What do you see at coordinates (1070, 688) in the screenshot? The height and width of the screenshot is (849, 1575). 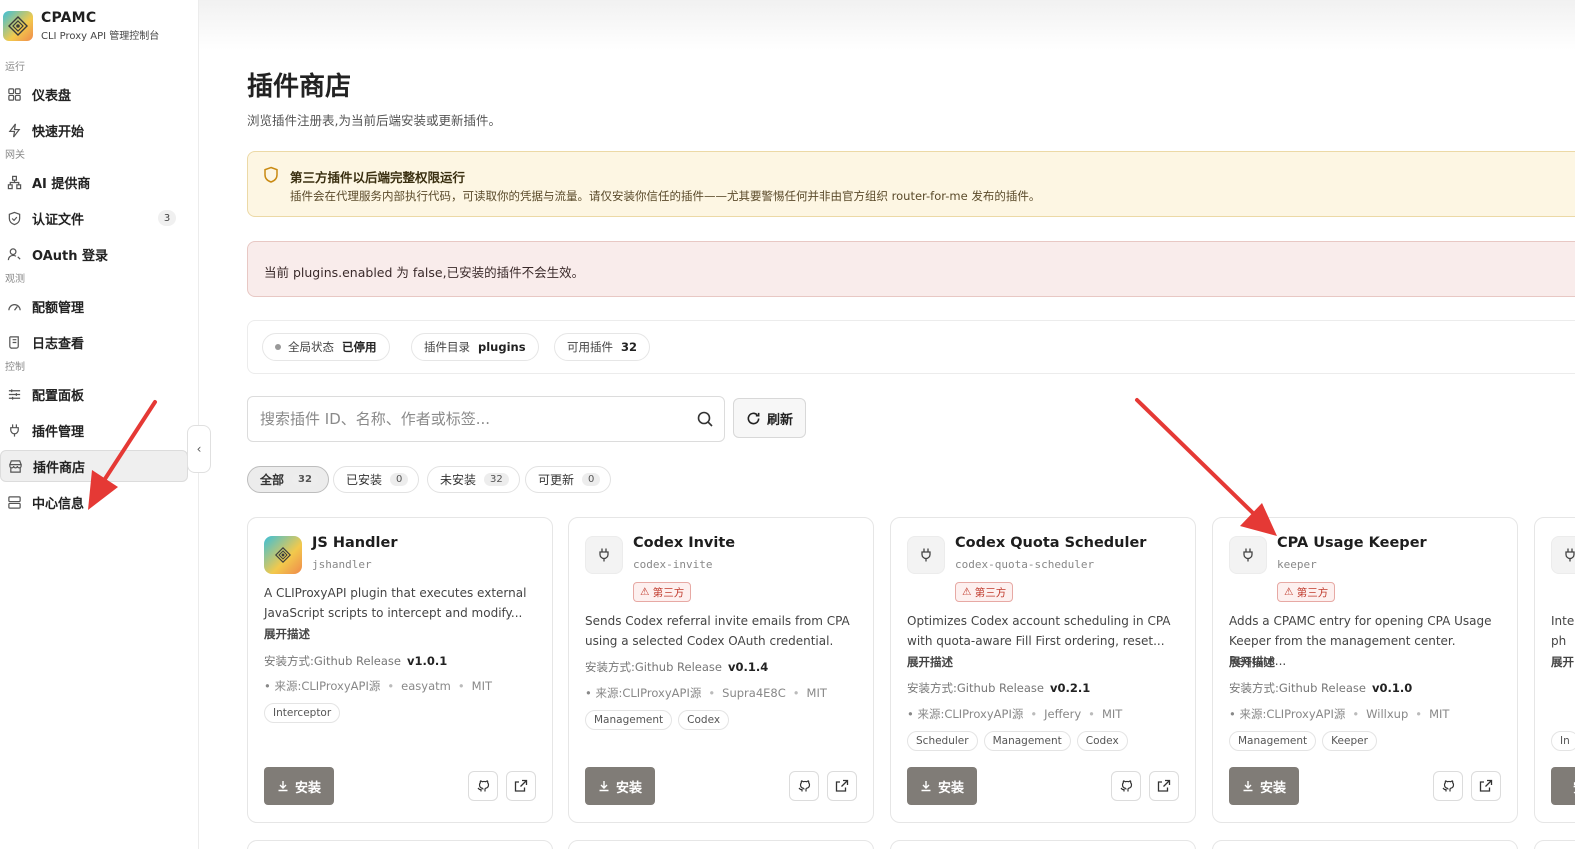 I see `plugin-version: v0.2.1` at bounding box center [1070, 688].